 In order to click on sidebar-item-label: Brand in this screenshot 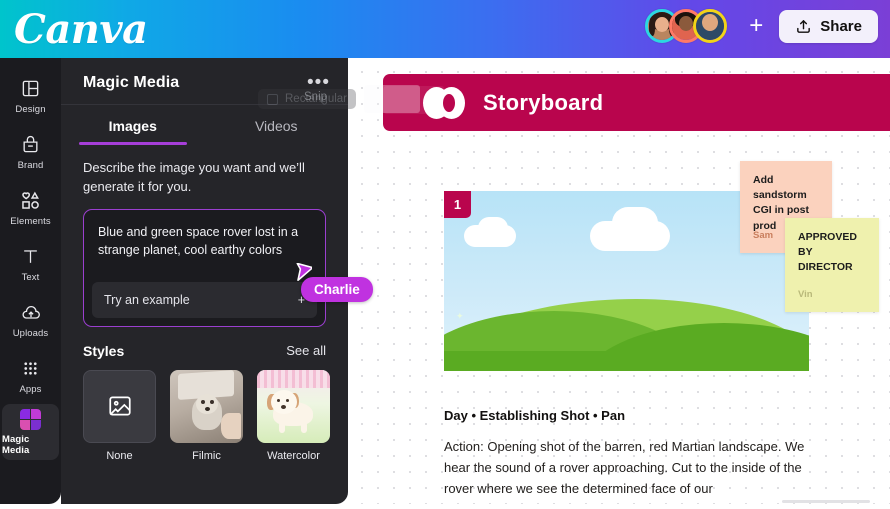, I will do `click(30, 165)`.